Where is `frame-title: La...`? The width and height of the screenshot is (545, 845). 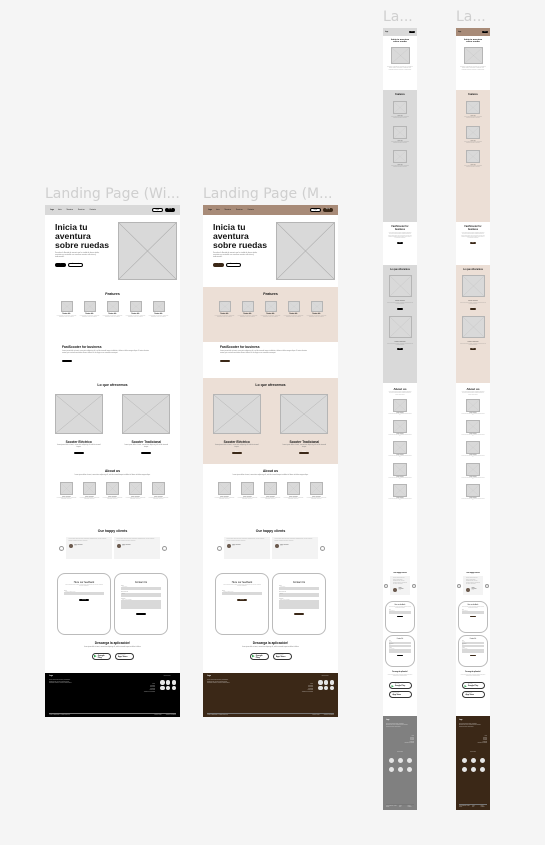 frame-title: La... is located at coordinates (471, 17).